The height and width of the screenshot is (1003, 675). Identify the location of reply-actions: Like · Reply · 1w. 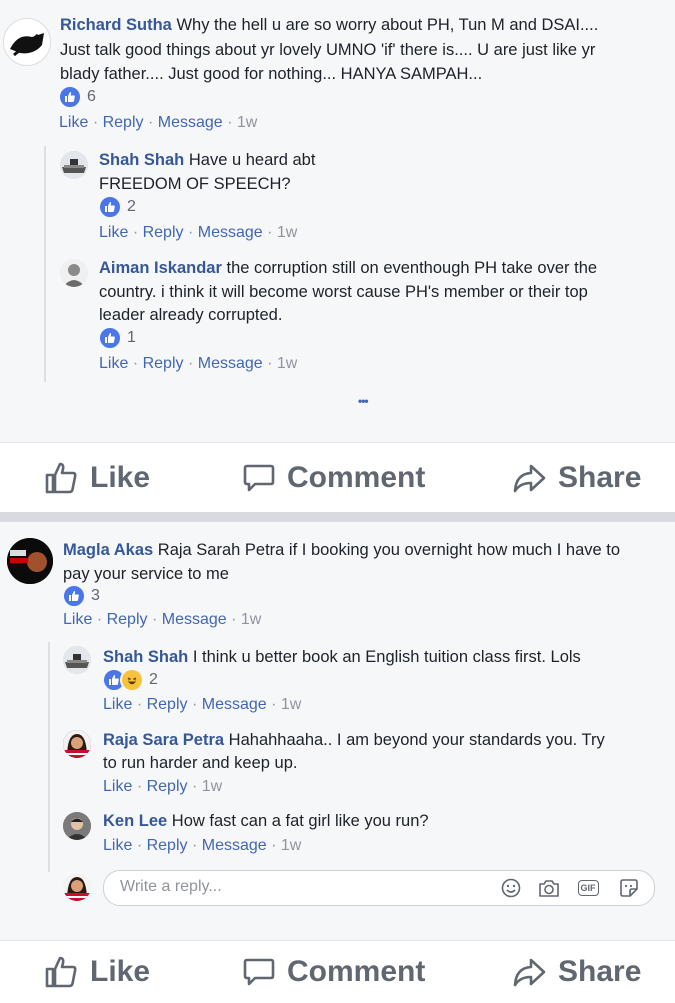
(163, 786).